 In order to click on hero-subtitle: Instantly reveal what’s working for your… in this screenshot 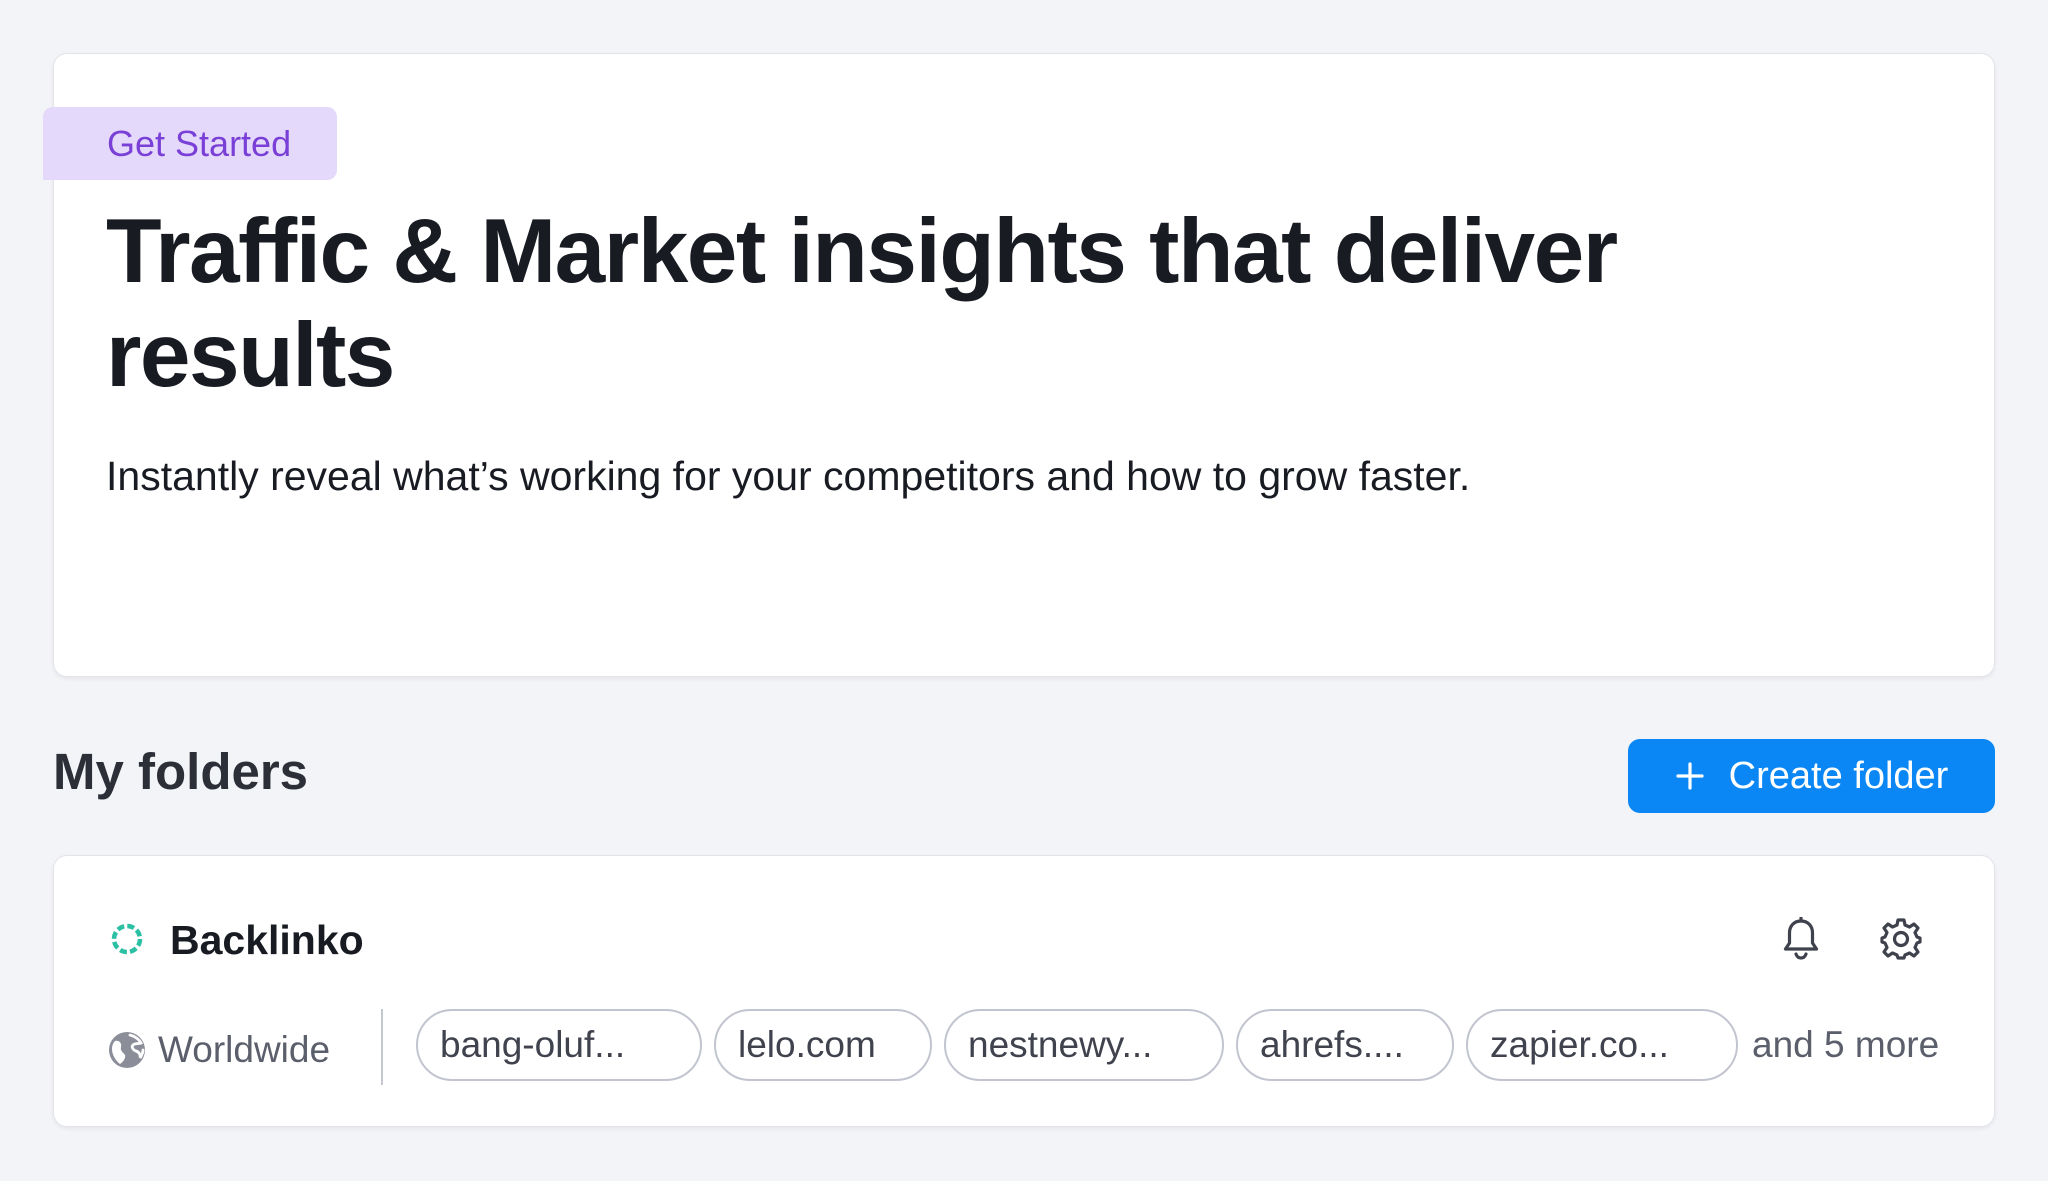, I will do `click(788, 476)`.